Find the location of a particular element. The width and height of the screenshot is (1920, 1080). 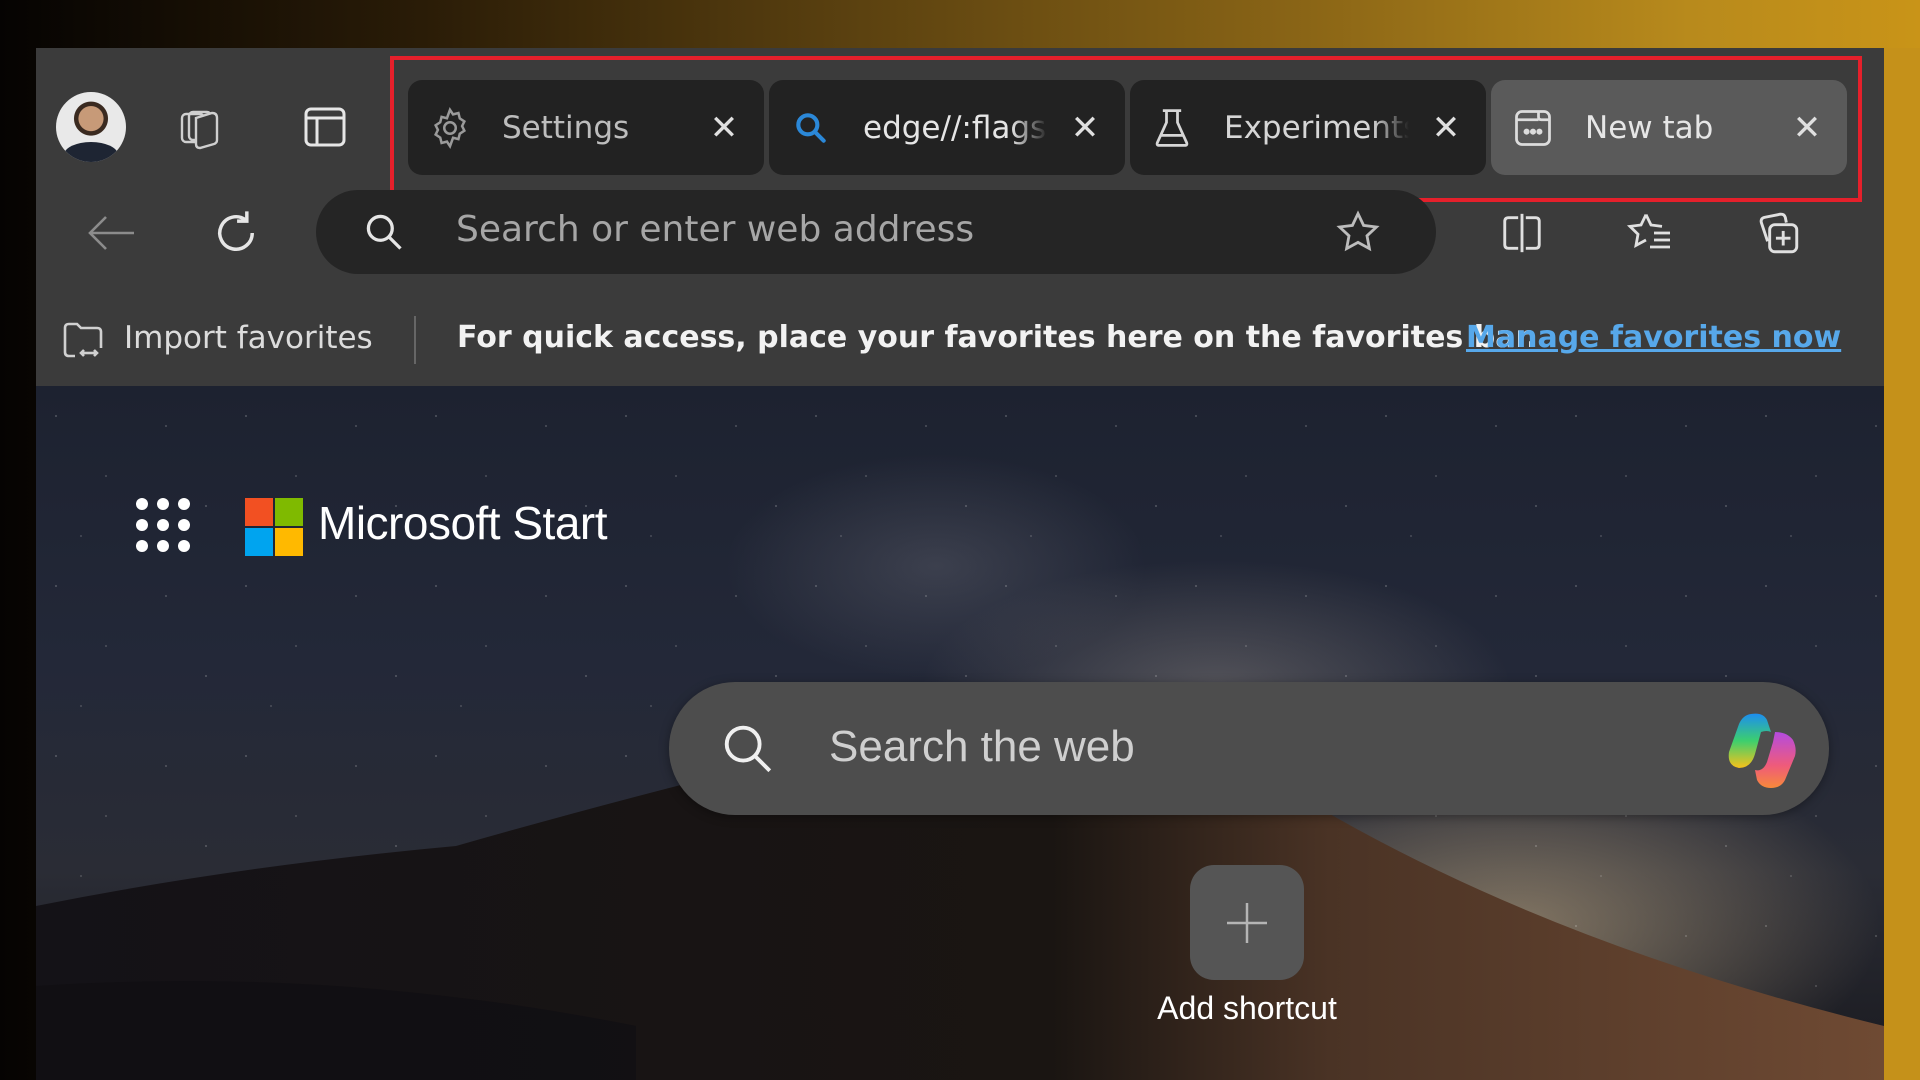

plus-icon is located at coordinates (1247, 922).